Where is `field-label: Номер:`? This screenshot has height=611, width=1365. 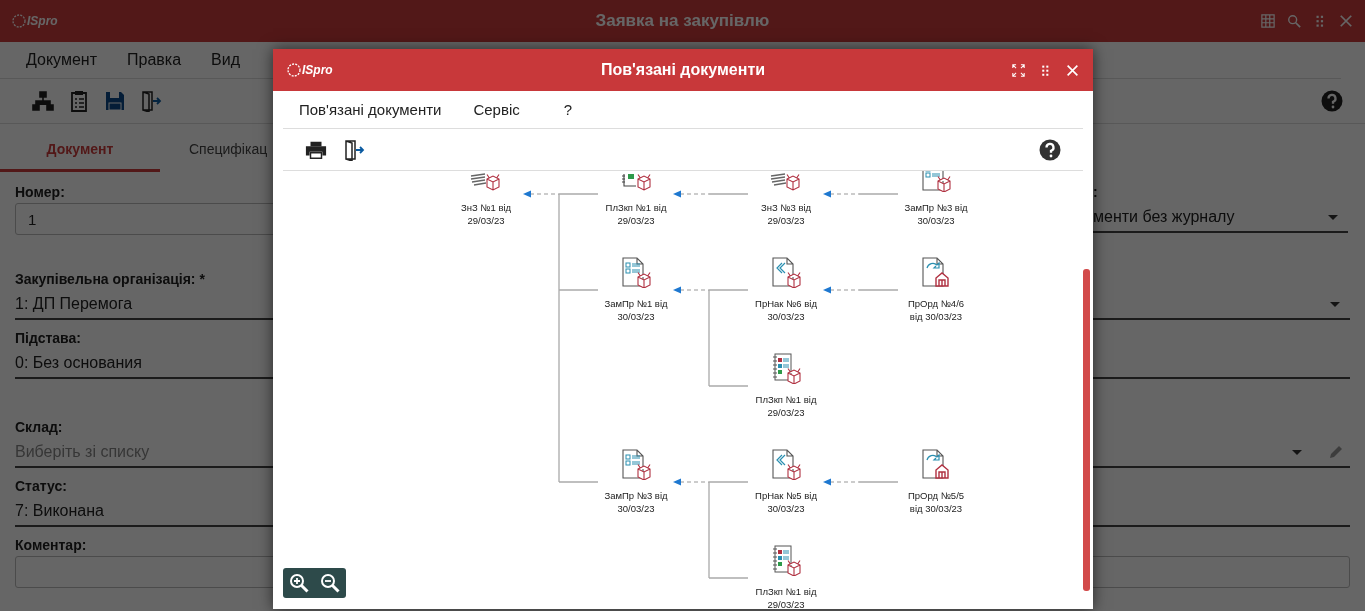 field-label: Номер: is located at coordinates (40, 192).